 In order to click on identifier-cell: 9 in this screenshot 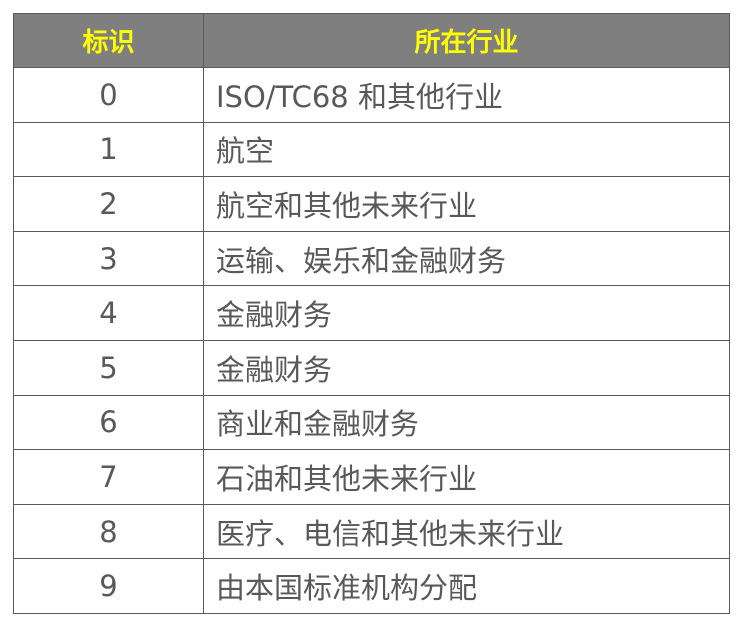, I will do `click(108, 586)`.